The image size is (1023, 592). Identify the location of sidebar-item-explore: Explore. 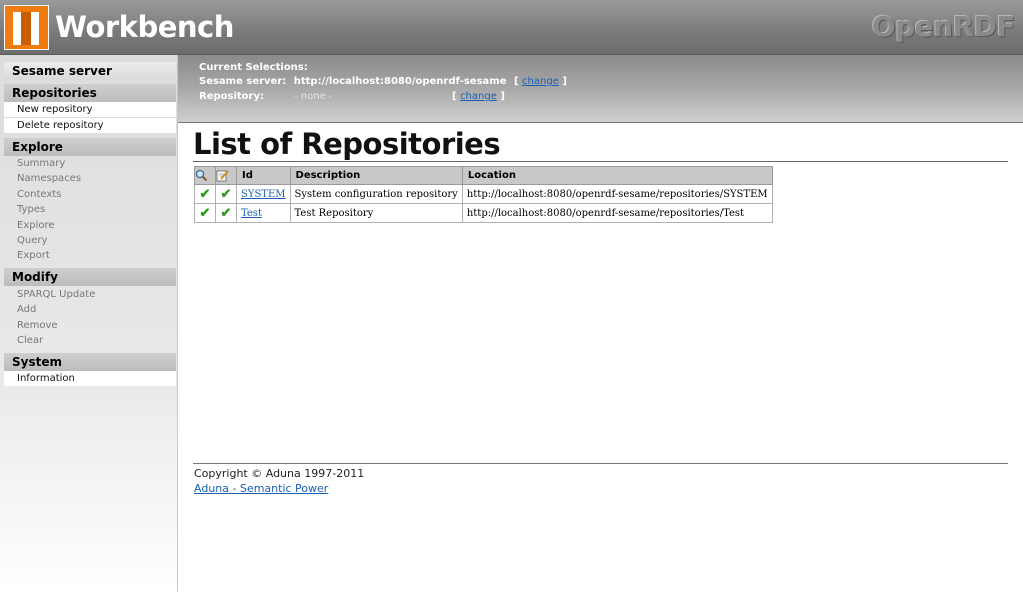
(90, 225).